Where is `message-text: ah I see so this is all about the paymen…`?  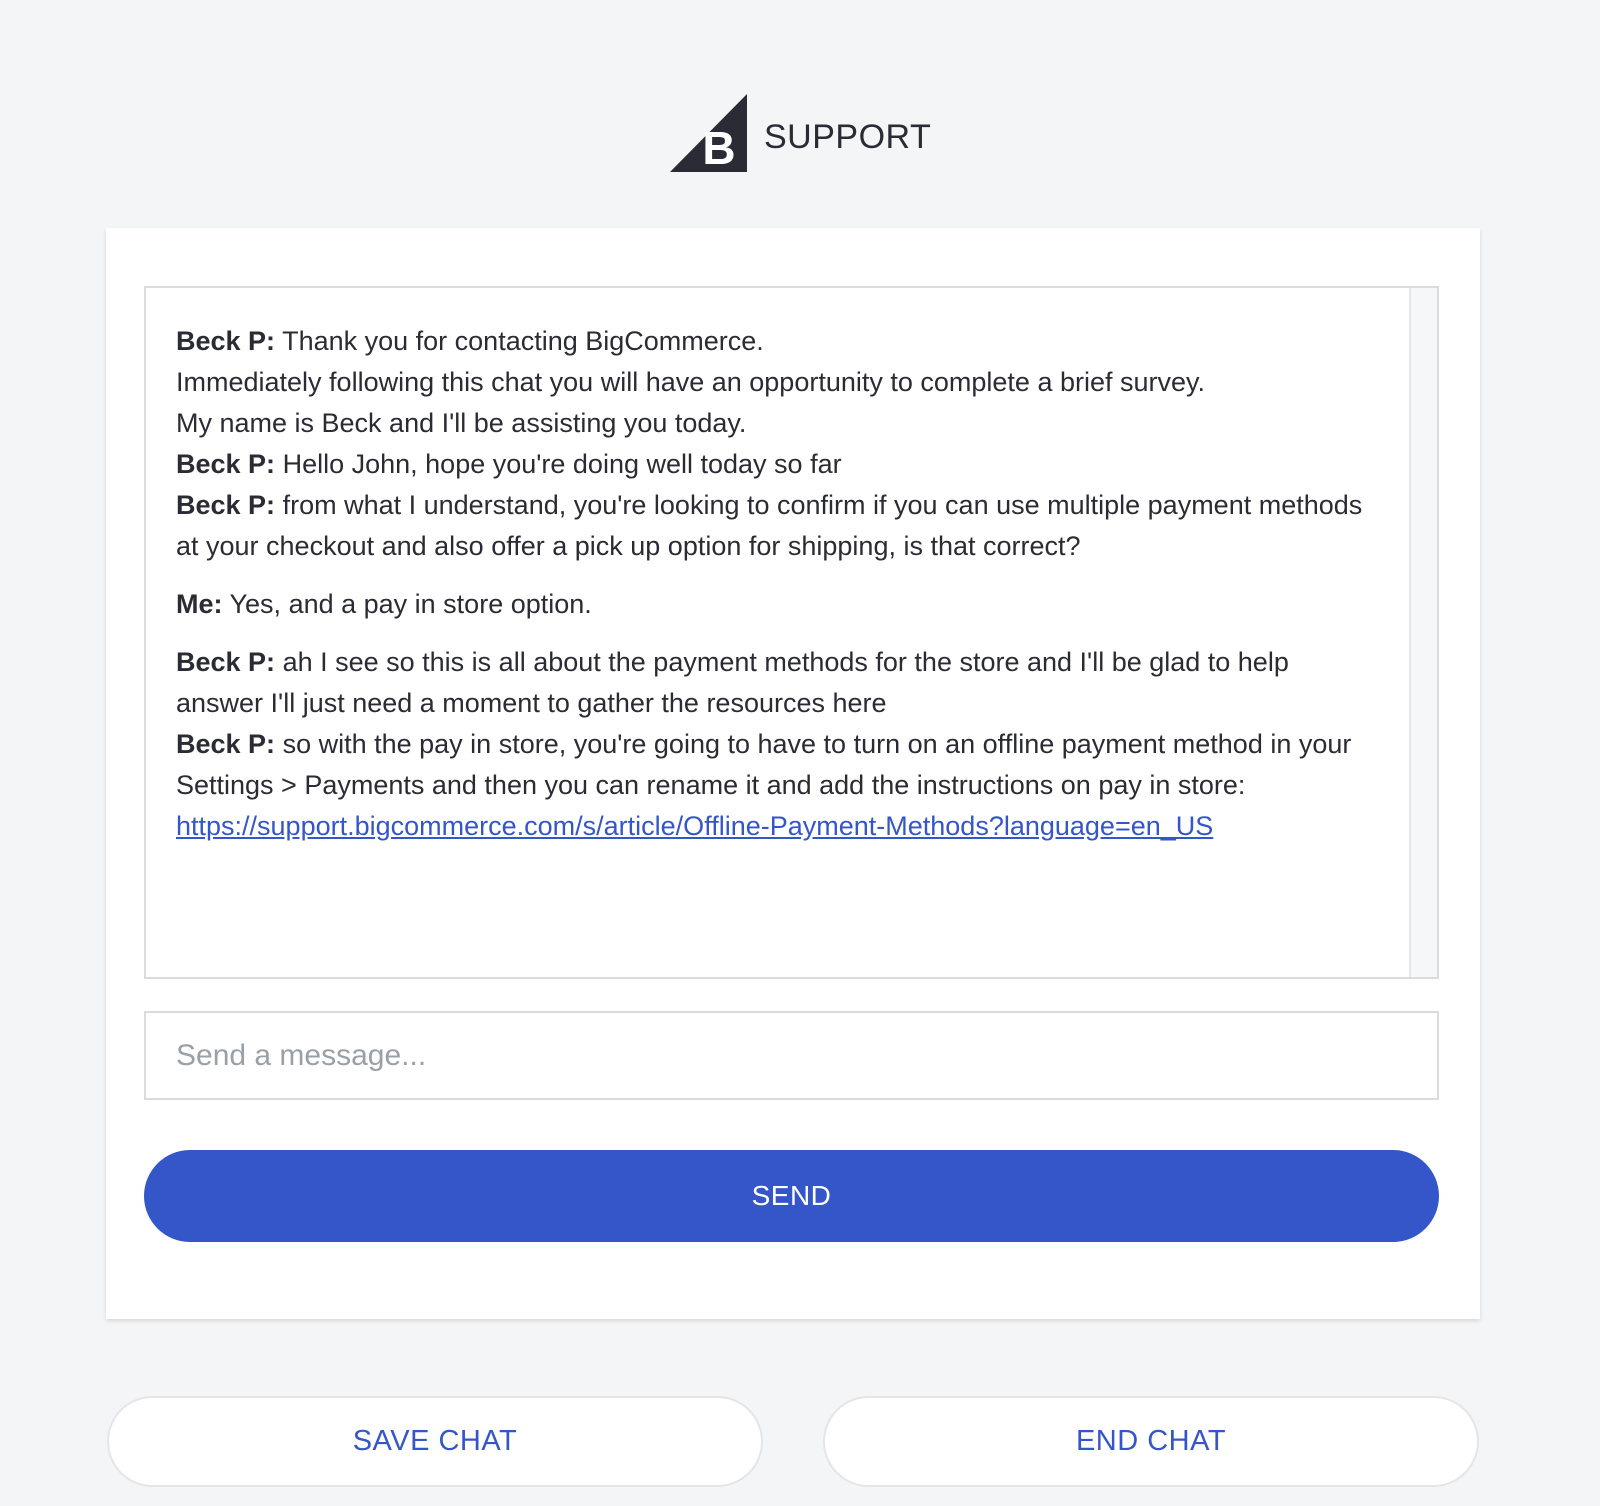
message-text: ah I see so this is all about the paymen… is located at coordinates (732, 682).